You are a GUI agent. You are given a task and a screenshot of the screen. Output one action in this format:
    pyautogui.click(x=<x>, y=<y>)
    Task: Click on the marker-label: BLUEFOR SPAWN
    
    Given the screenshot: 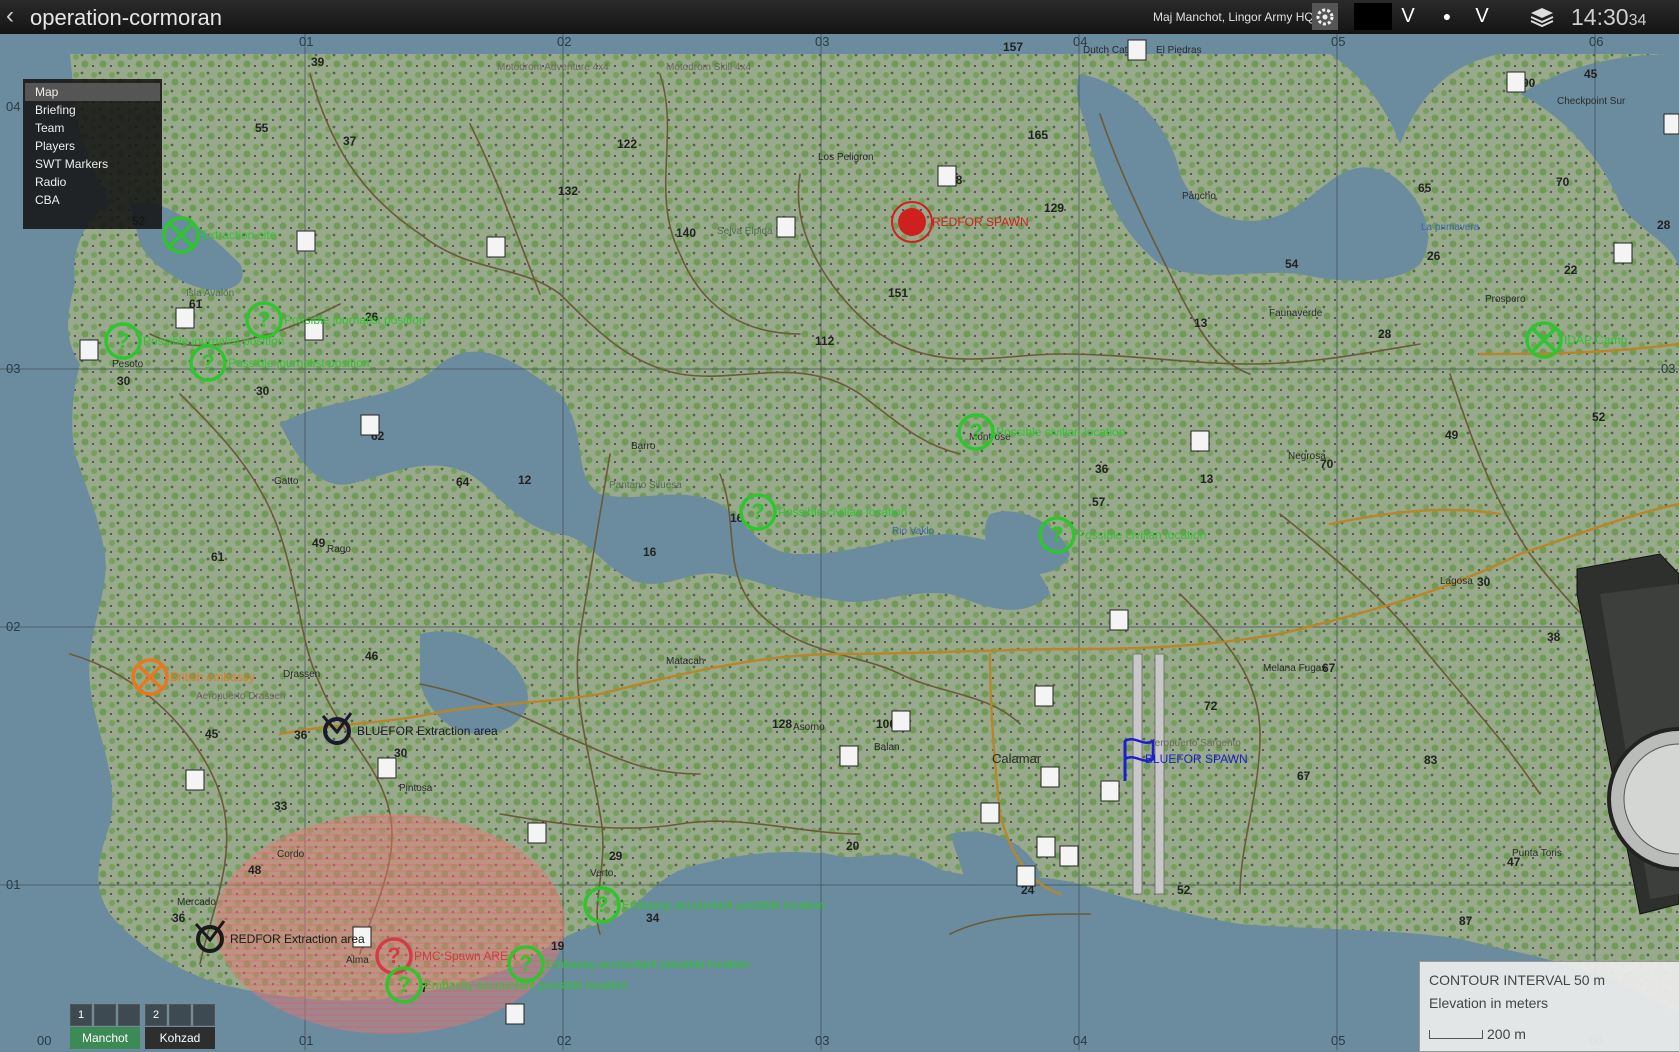 What is the action you would take?
    pyautogui.click(x=1196, y=759)
    